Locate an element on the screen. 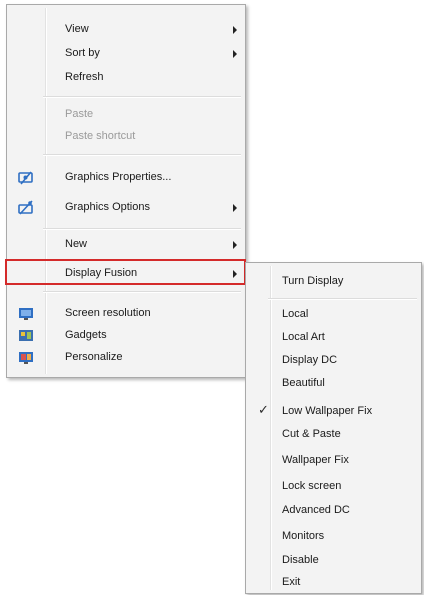 The width and height of the screenshot is (424, 595). menu-item-sort-by: Sort by is located at coordinates (126, 54).